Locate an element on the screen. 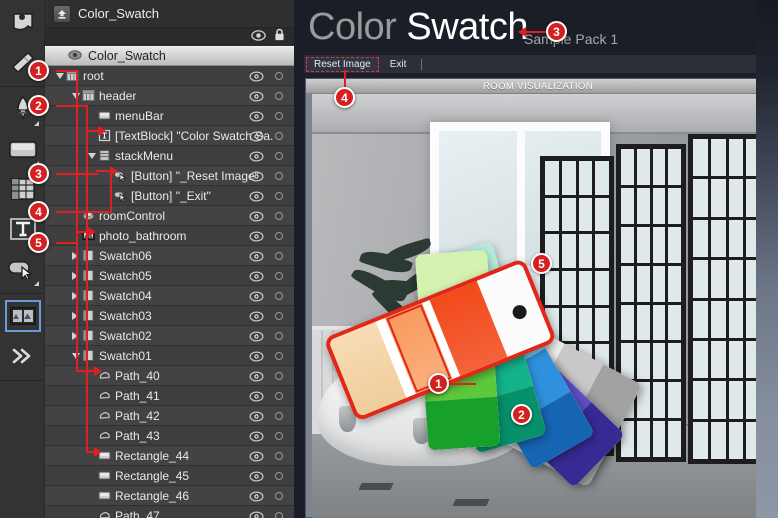 This screenshot has width=778, height=518. tree-column-headers is located at coordinates (169, 37).